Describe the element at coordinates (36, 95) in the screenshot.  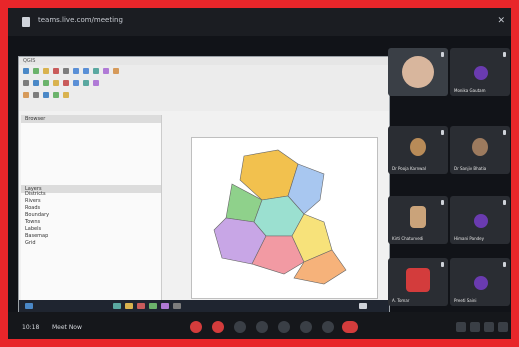
I see `print-icon` at that location.